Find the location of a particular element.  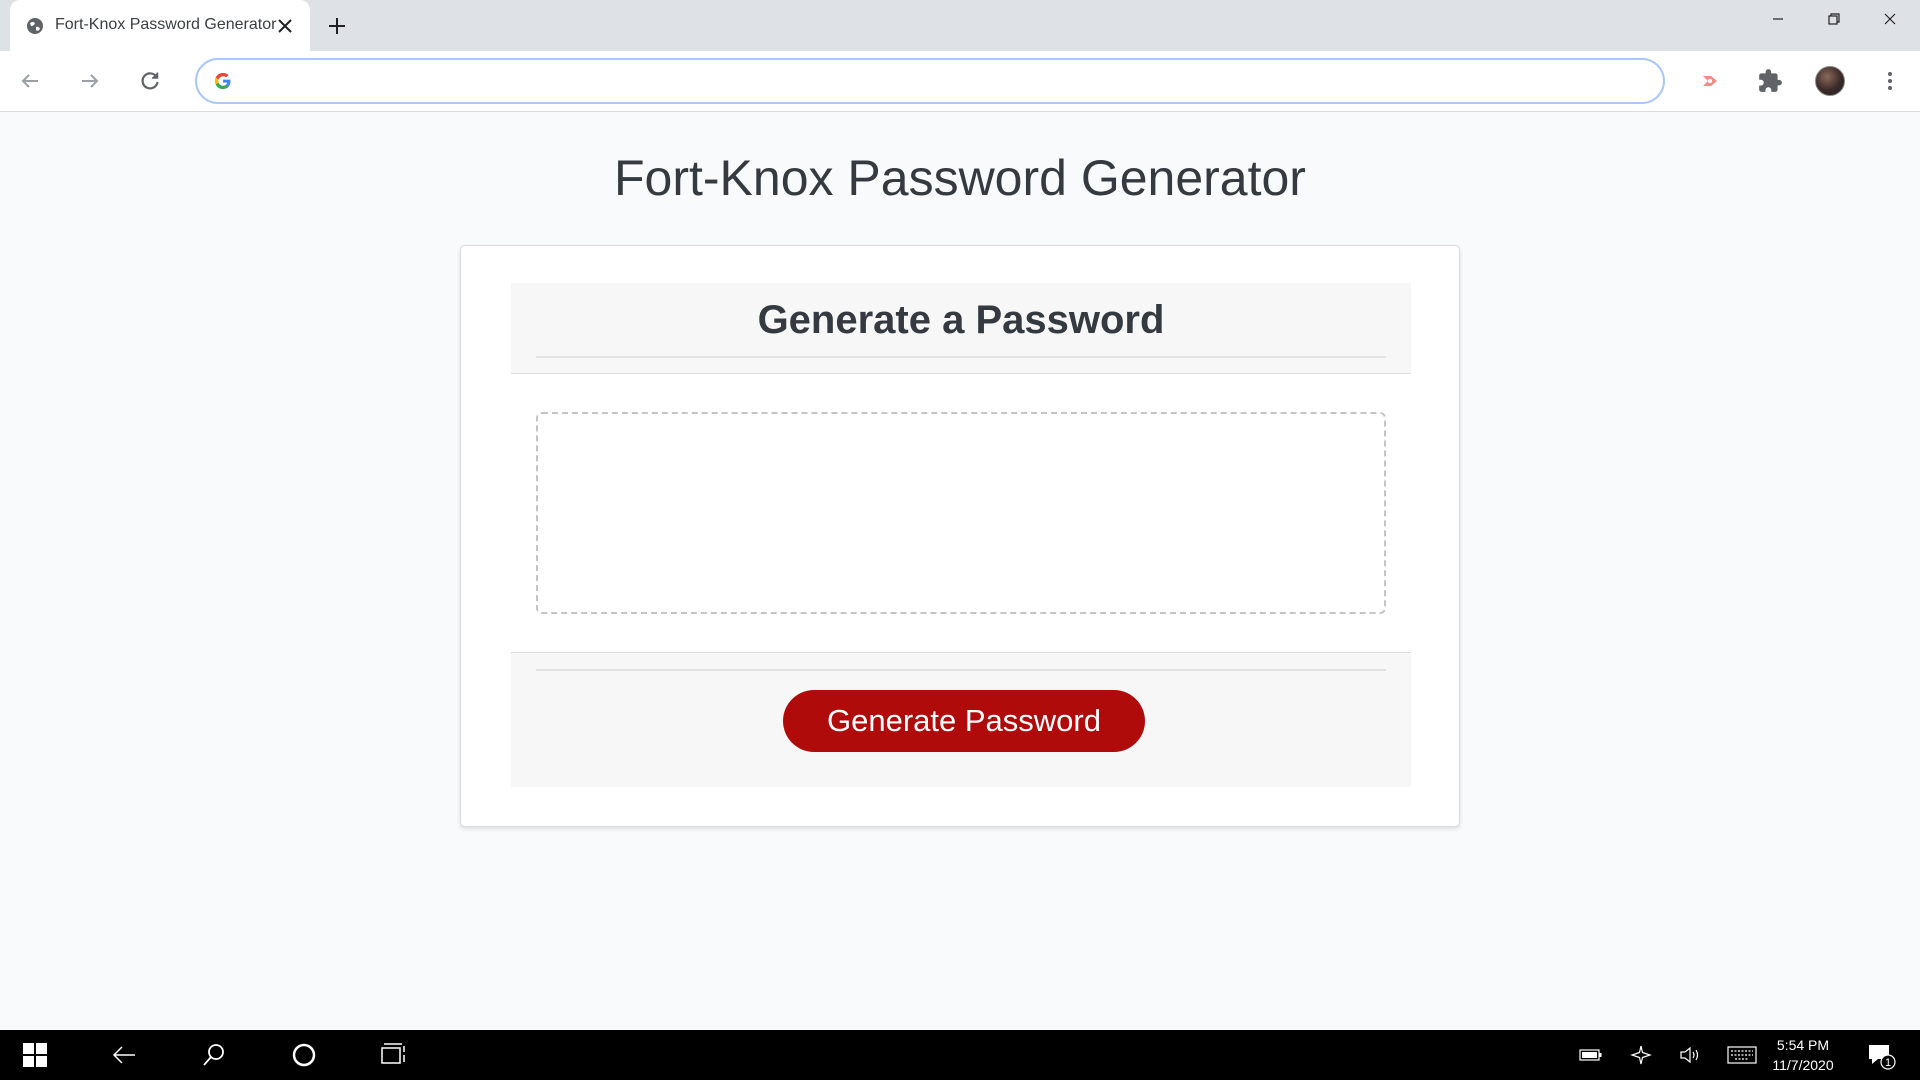

airplane-mode-tray is located at coordinates (1641, 1055).